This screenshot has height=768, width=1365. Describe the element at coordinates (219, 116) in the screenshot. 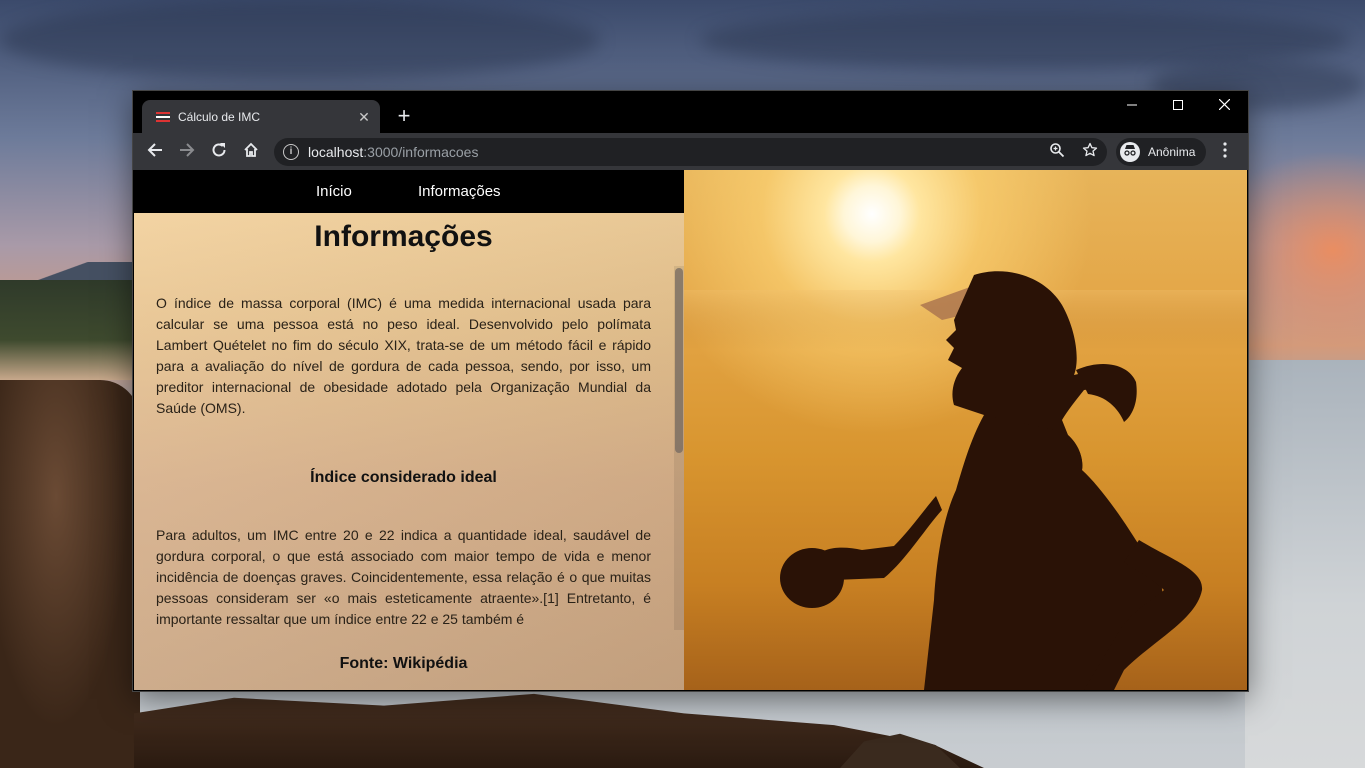

I see `tab-title: Cálculo de IMC` at that location.